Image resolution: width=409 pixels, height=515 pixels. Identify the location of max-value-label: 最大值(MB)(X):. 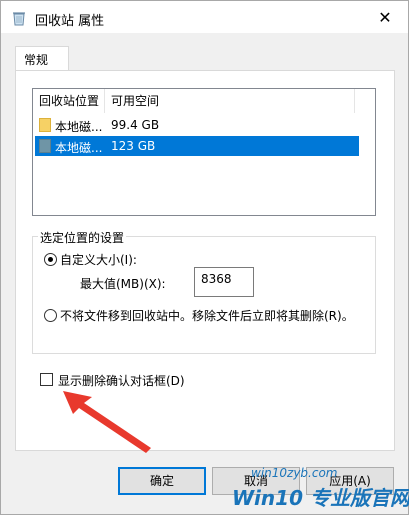
(123, 284).